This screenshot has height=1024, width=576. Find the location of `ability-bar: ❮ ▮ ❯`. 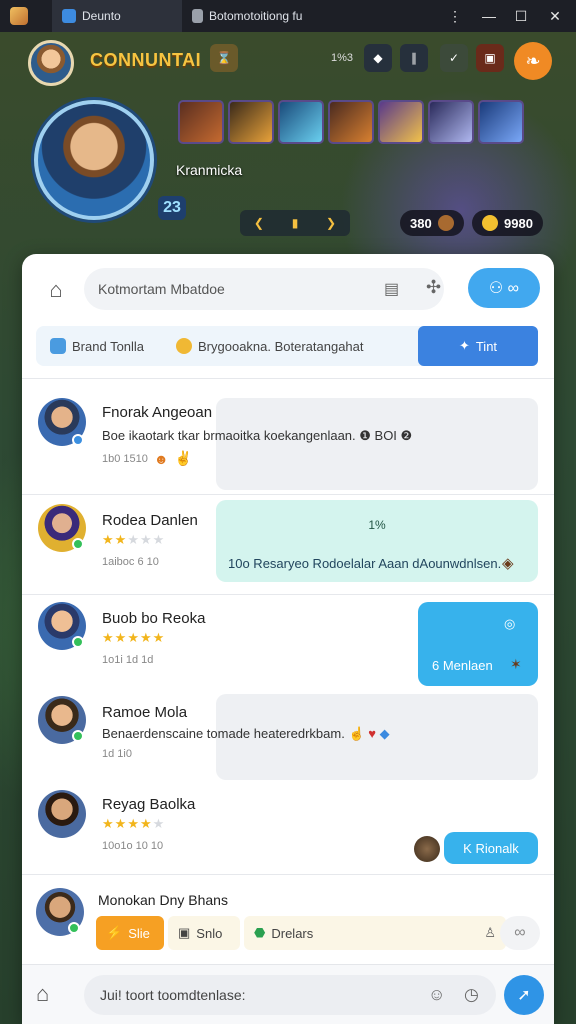

ability-bar: ❮ ▮ ❯ is located at coordinates (295, 223).